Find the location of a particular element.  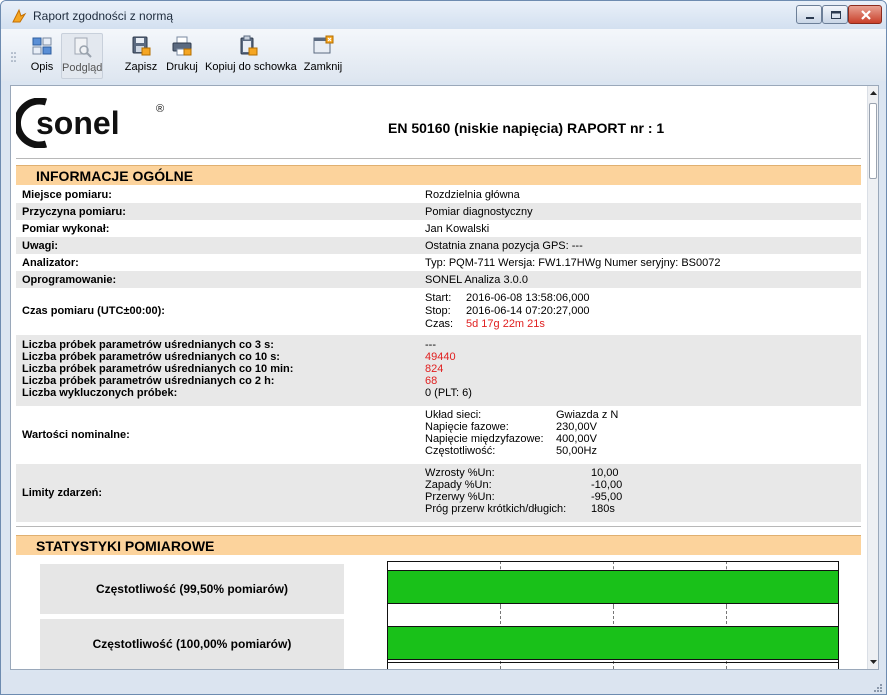

status-bar is located at coordinates (443, 683).